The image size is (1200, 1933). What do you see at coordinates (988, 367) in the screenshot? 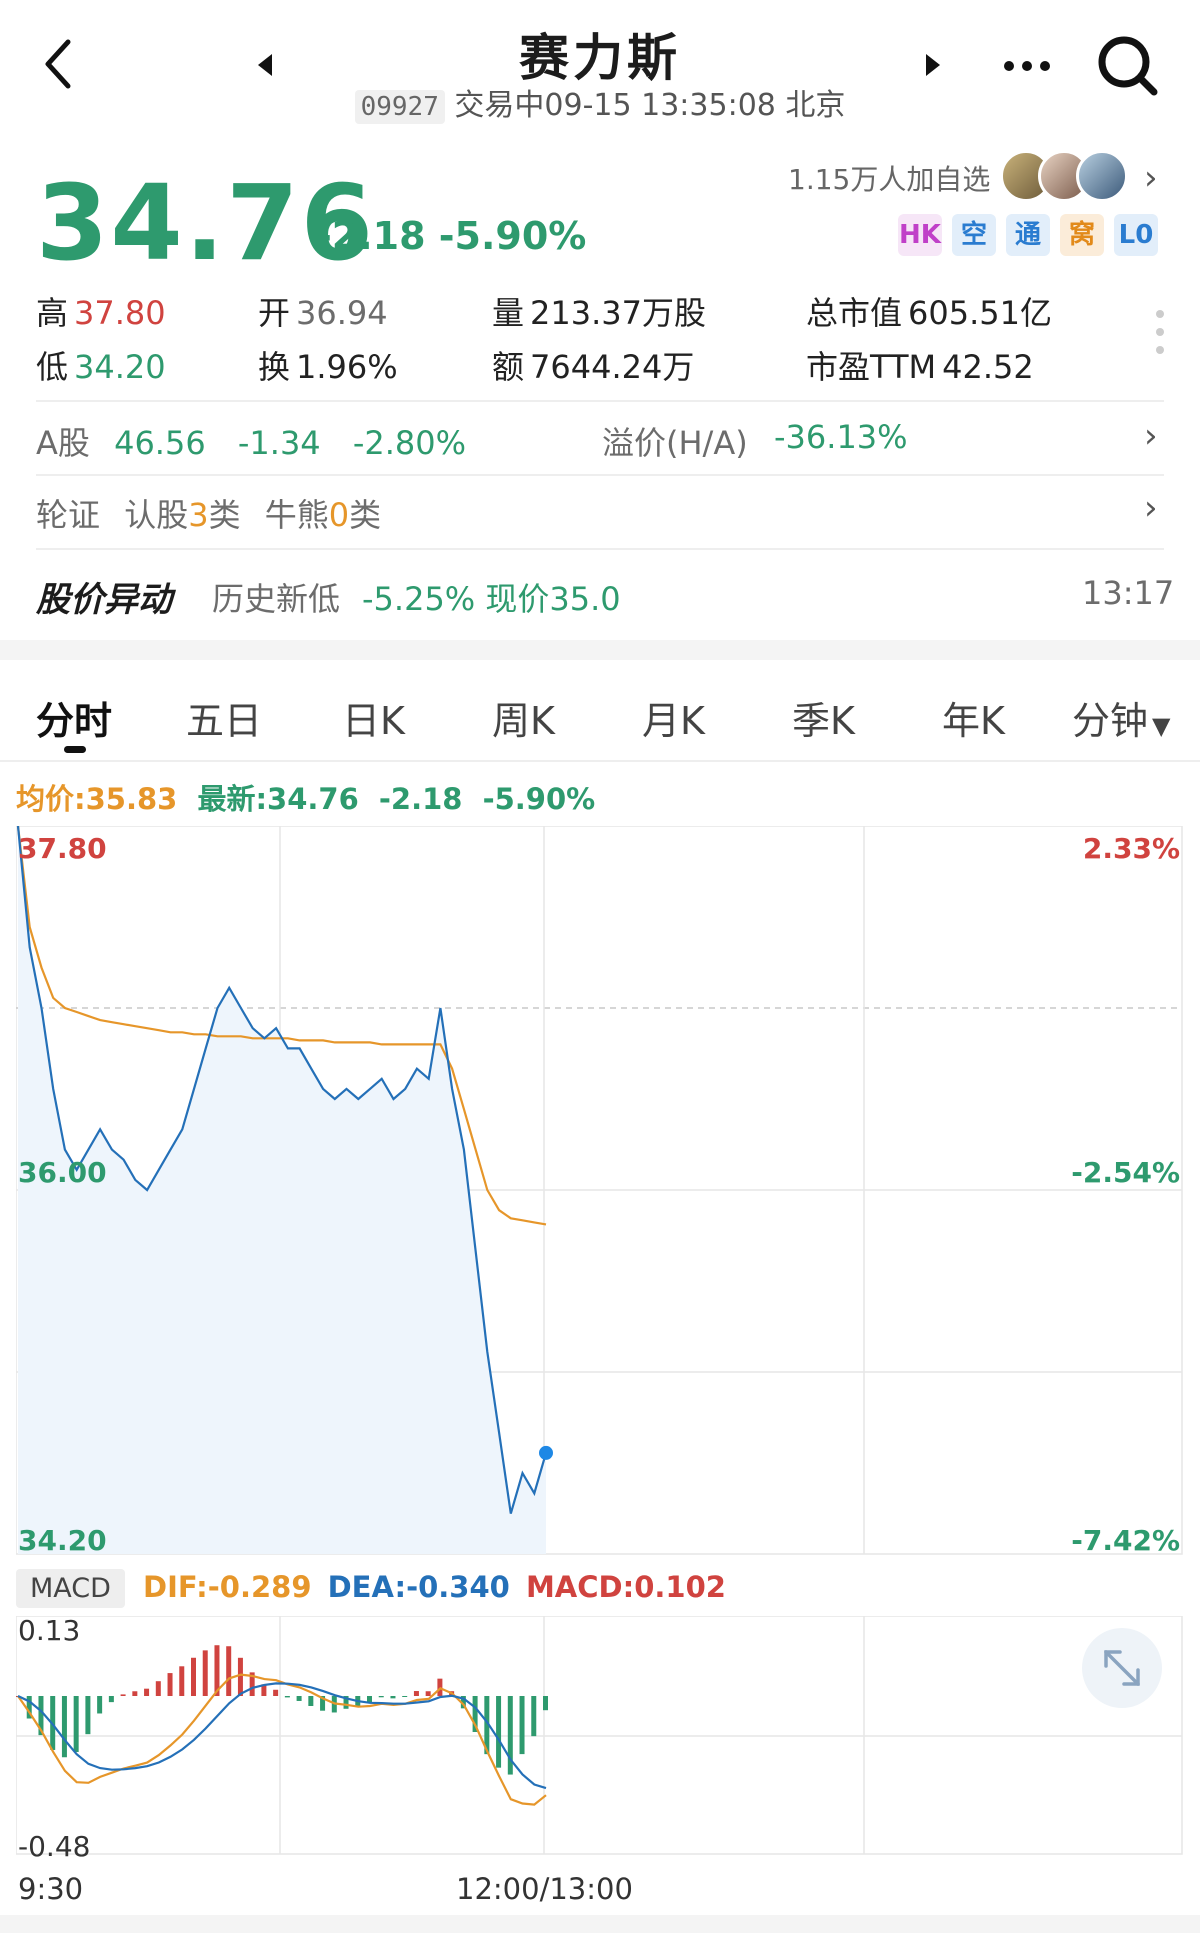
I see `stat-pe-value: 42.52` at bounding box center [988, 367].